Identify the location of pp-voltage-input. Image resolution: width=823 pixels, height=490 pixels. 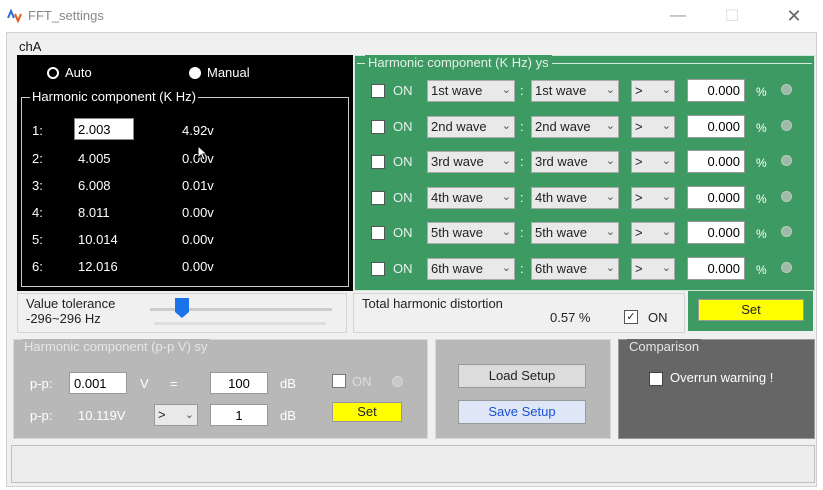
(98, 383).